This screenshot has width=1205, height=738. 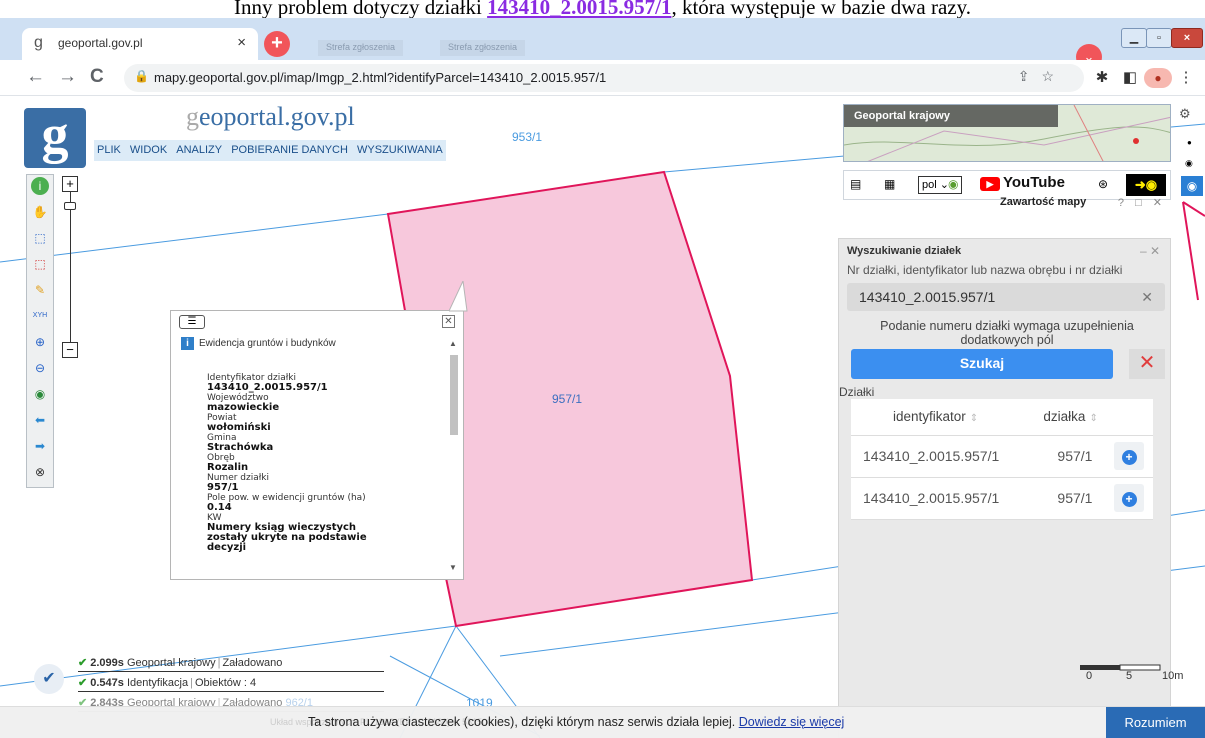 What do you see at coordinates (100, 43) in the screenshot?
I see `tab-title: geoportal.gov.pl` at bounding box center [100, 43].